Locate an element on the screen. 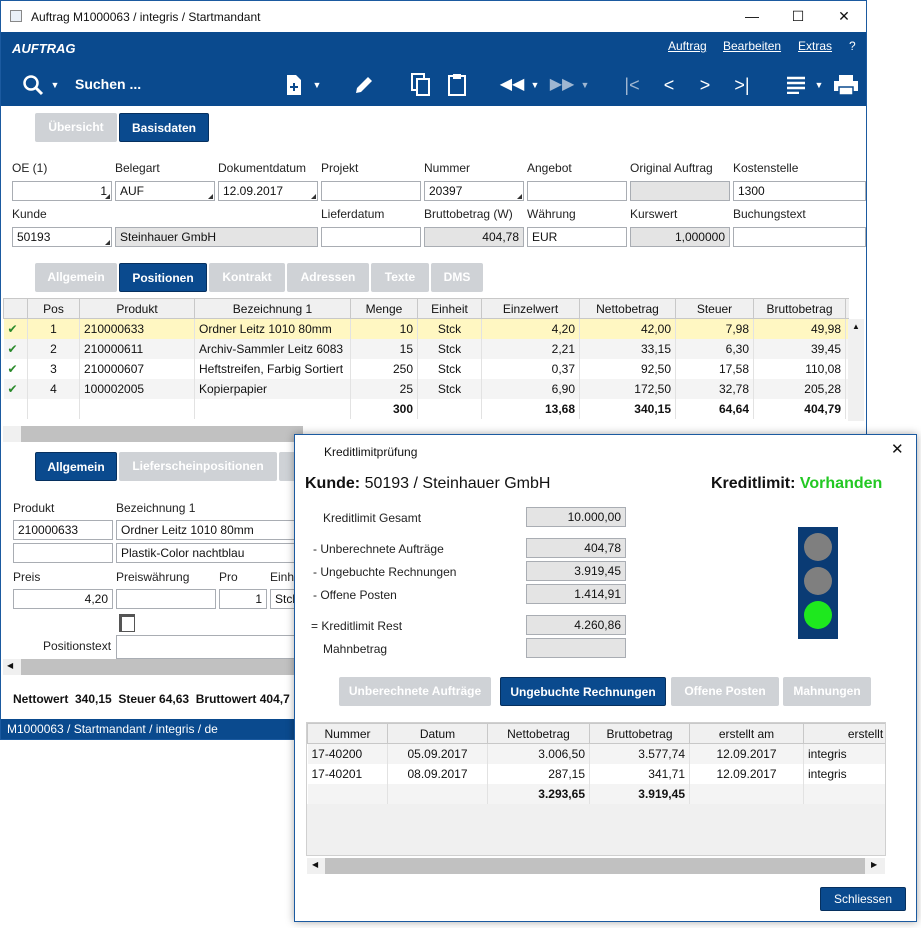  tab-mahnungen: Mahnungen is located at coordinates (827, 691).